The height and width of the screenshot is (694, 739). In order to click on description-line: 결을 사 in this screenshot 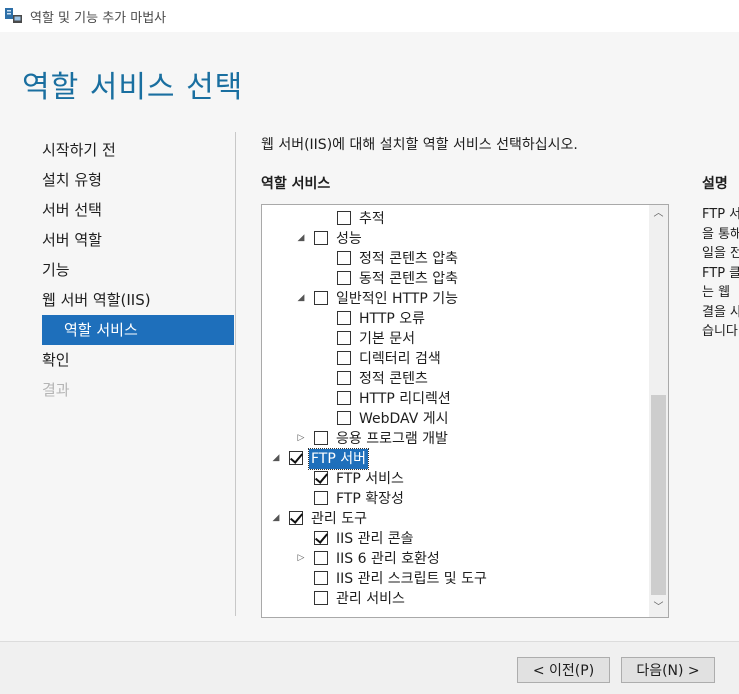, I will do `click(720, 312)`.